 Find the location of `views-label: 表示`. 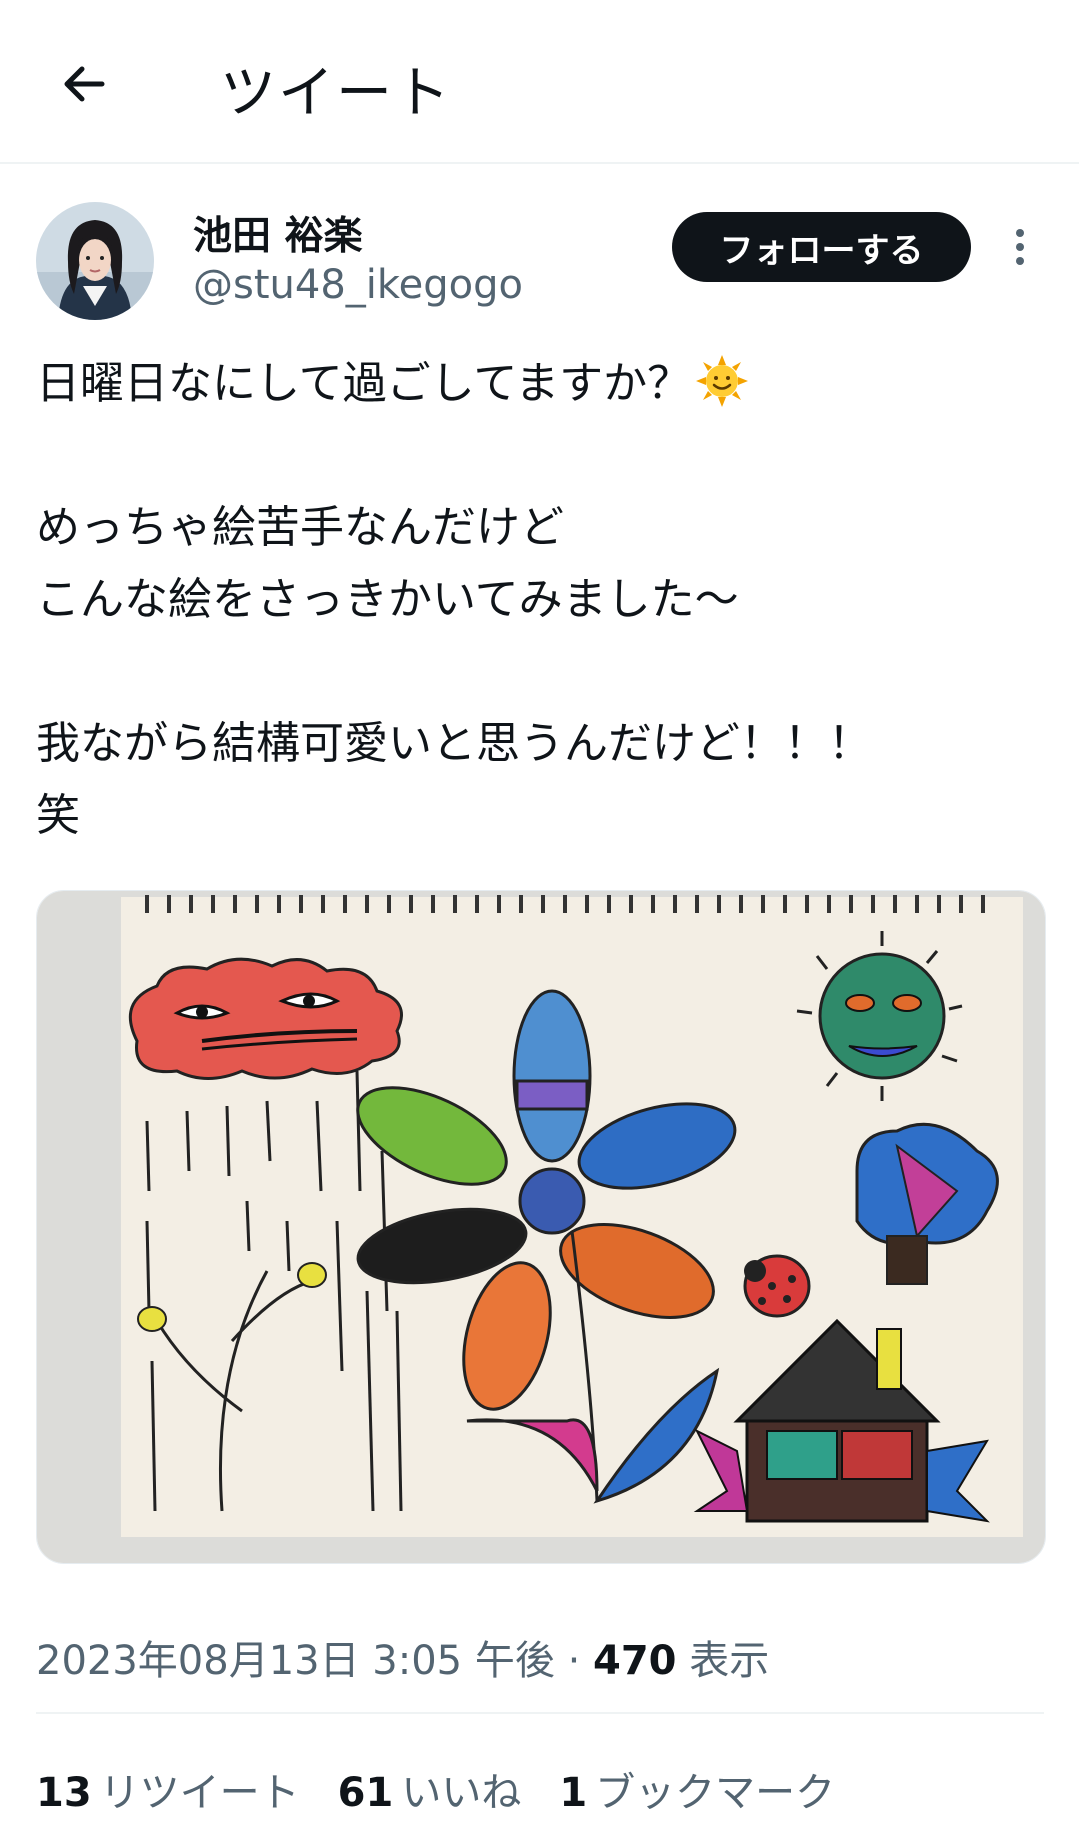

views-label: 表示 is located at coordinates (729, 1661).